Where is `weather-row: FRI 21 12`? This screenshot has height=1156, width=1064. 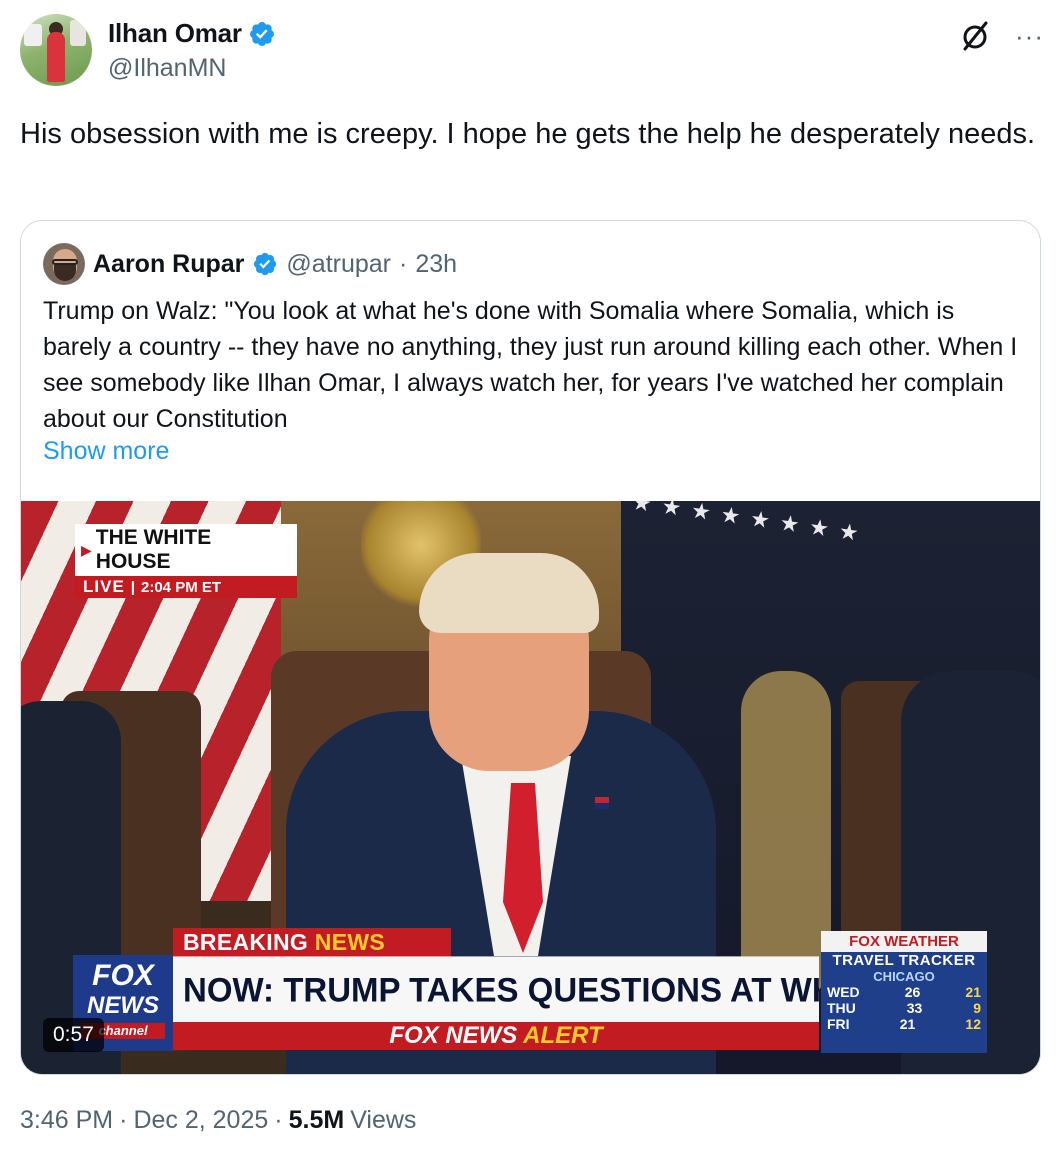
weather-row: FRI 21 12 is located at coordinates (904, 1024).